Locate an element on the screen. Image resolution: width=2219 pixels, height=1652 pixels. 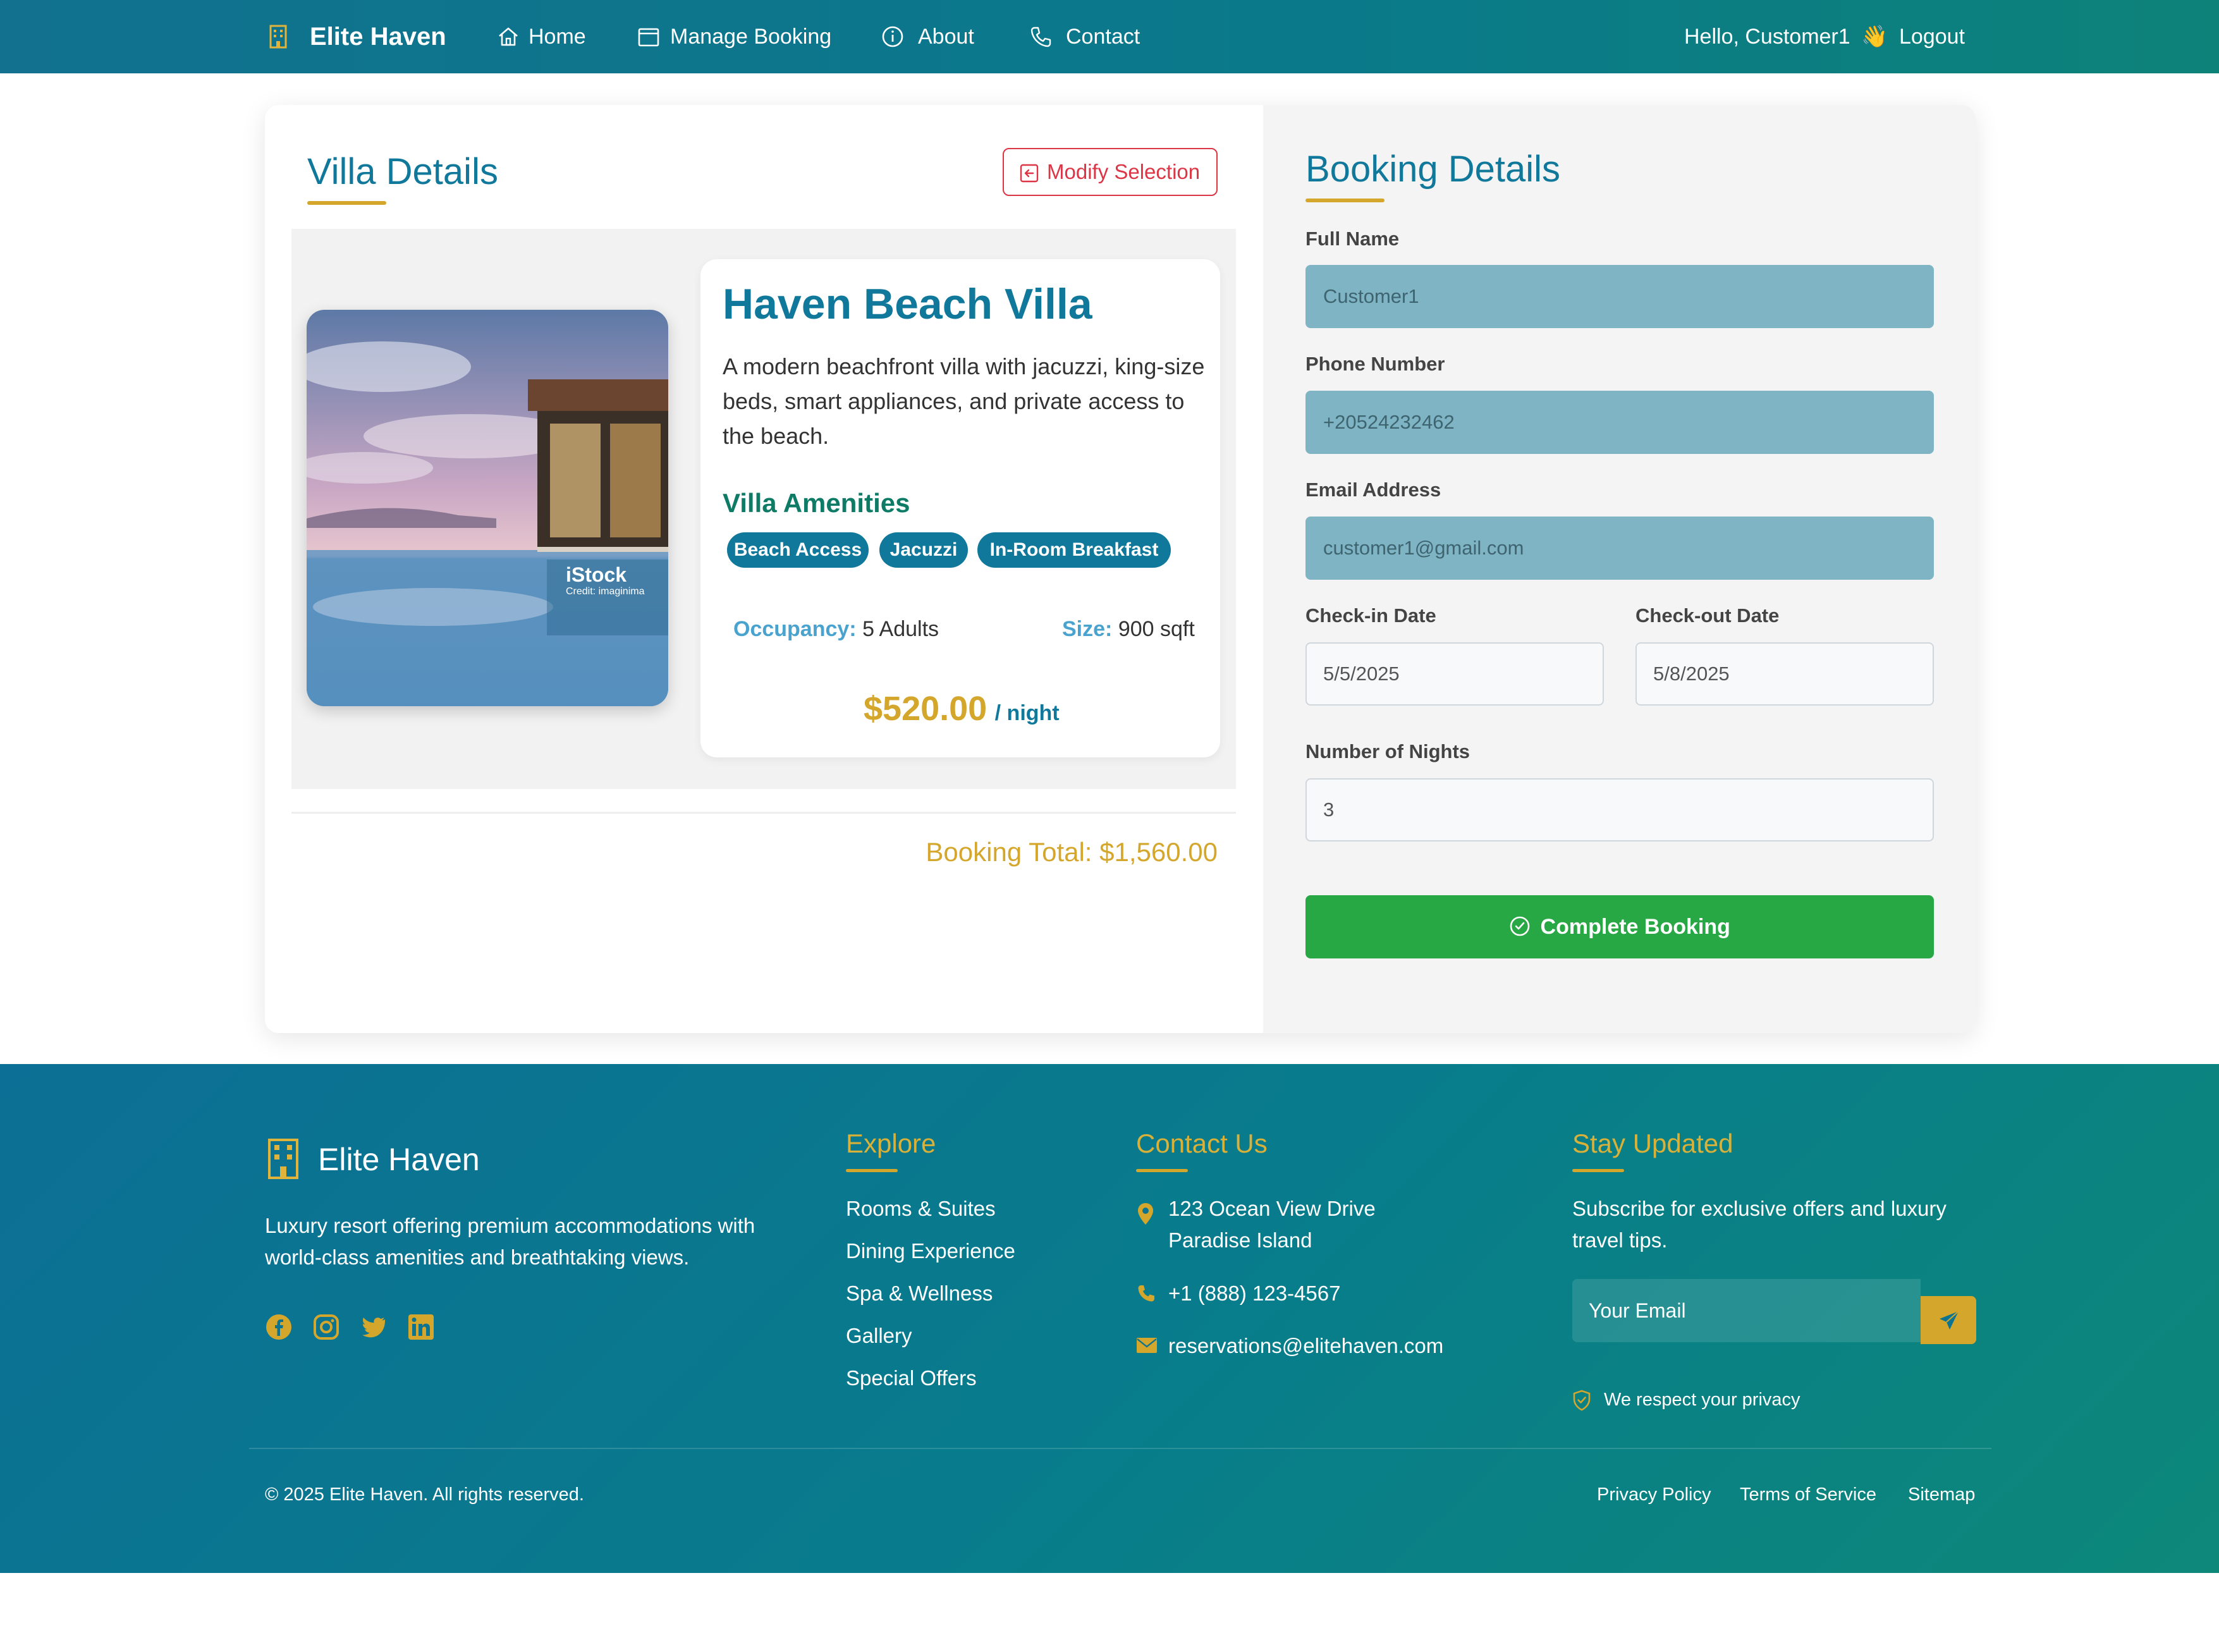
copyright: © 2025 Elite Haven. All rights reserved. is located at coordinates (424, 1494).